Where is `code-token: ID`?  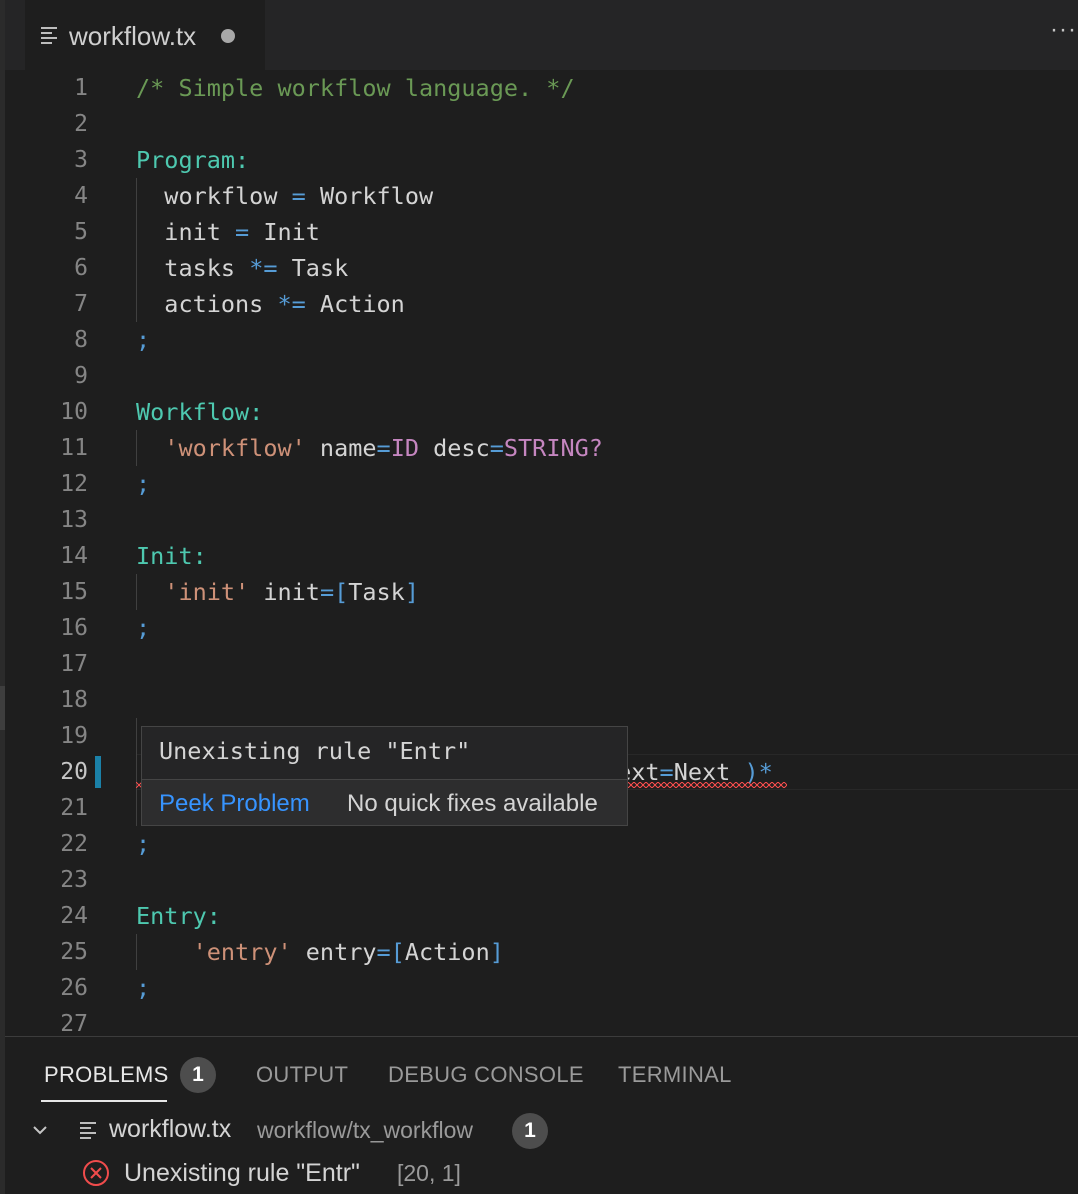 code-token: ID is located at coordinates (404, 448).